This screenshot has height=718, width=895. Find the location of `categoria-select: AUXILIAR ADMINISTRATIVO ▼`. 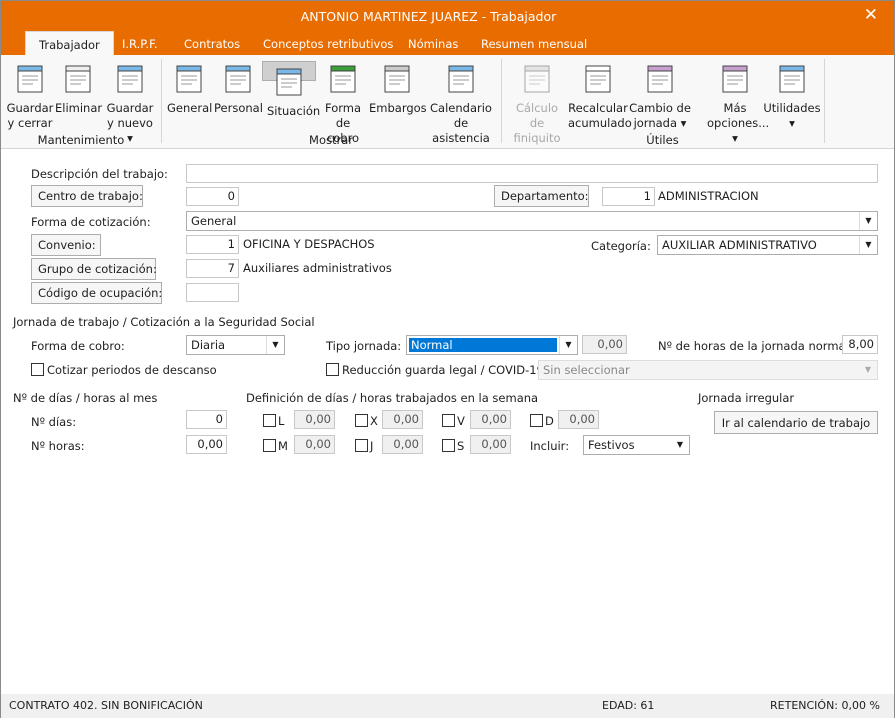

categoria-select: AUXILIAR ADMINISTRATIVO ▼ is located at coordinates (767, 245).